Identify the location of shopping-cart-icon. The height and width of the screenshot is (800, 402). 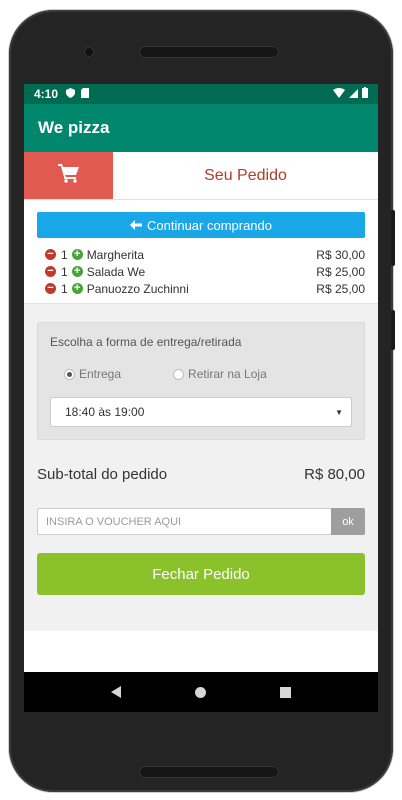
(68, 175).